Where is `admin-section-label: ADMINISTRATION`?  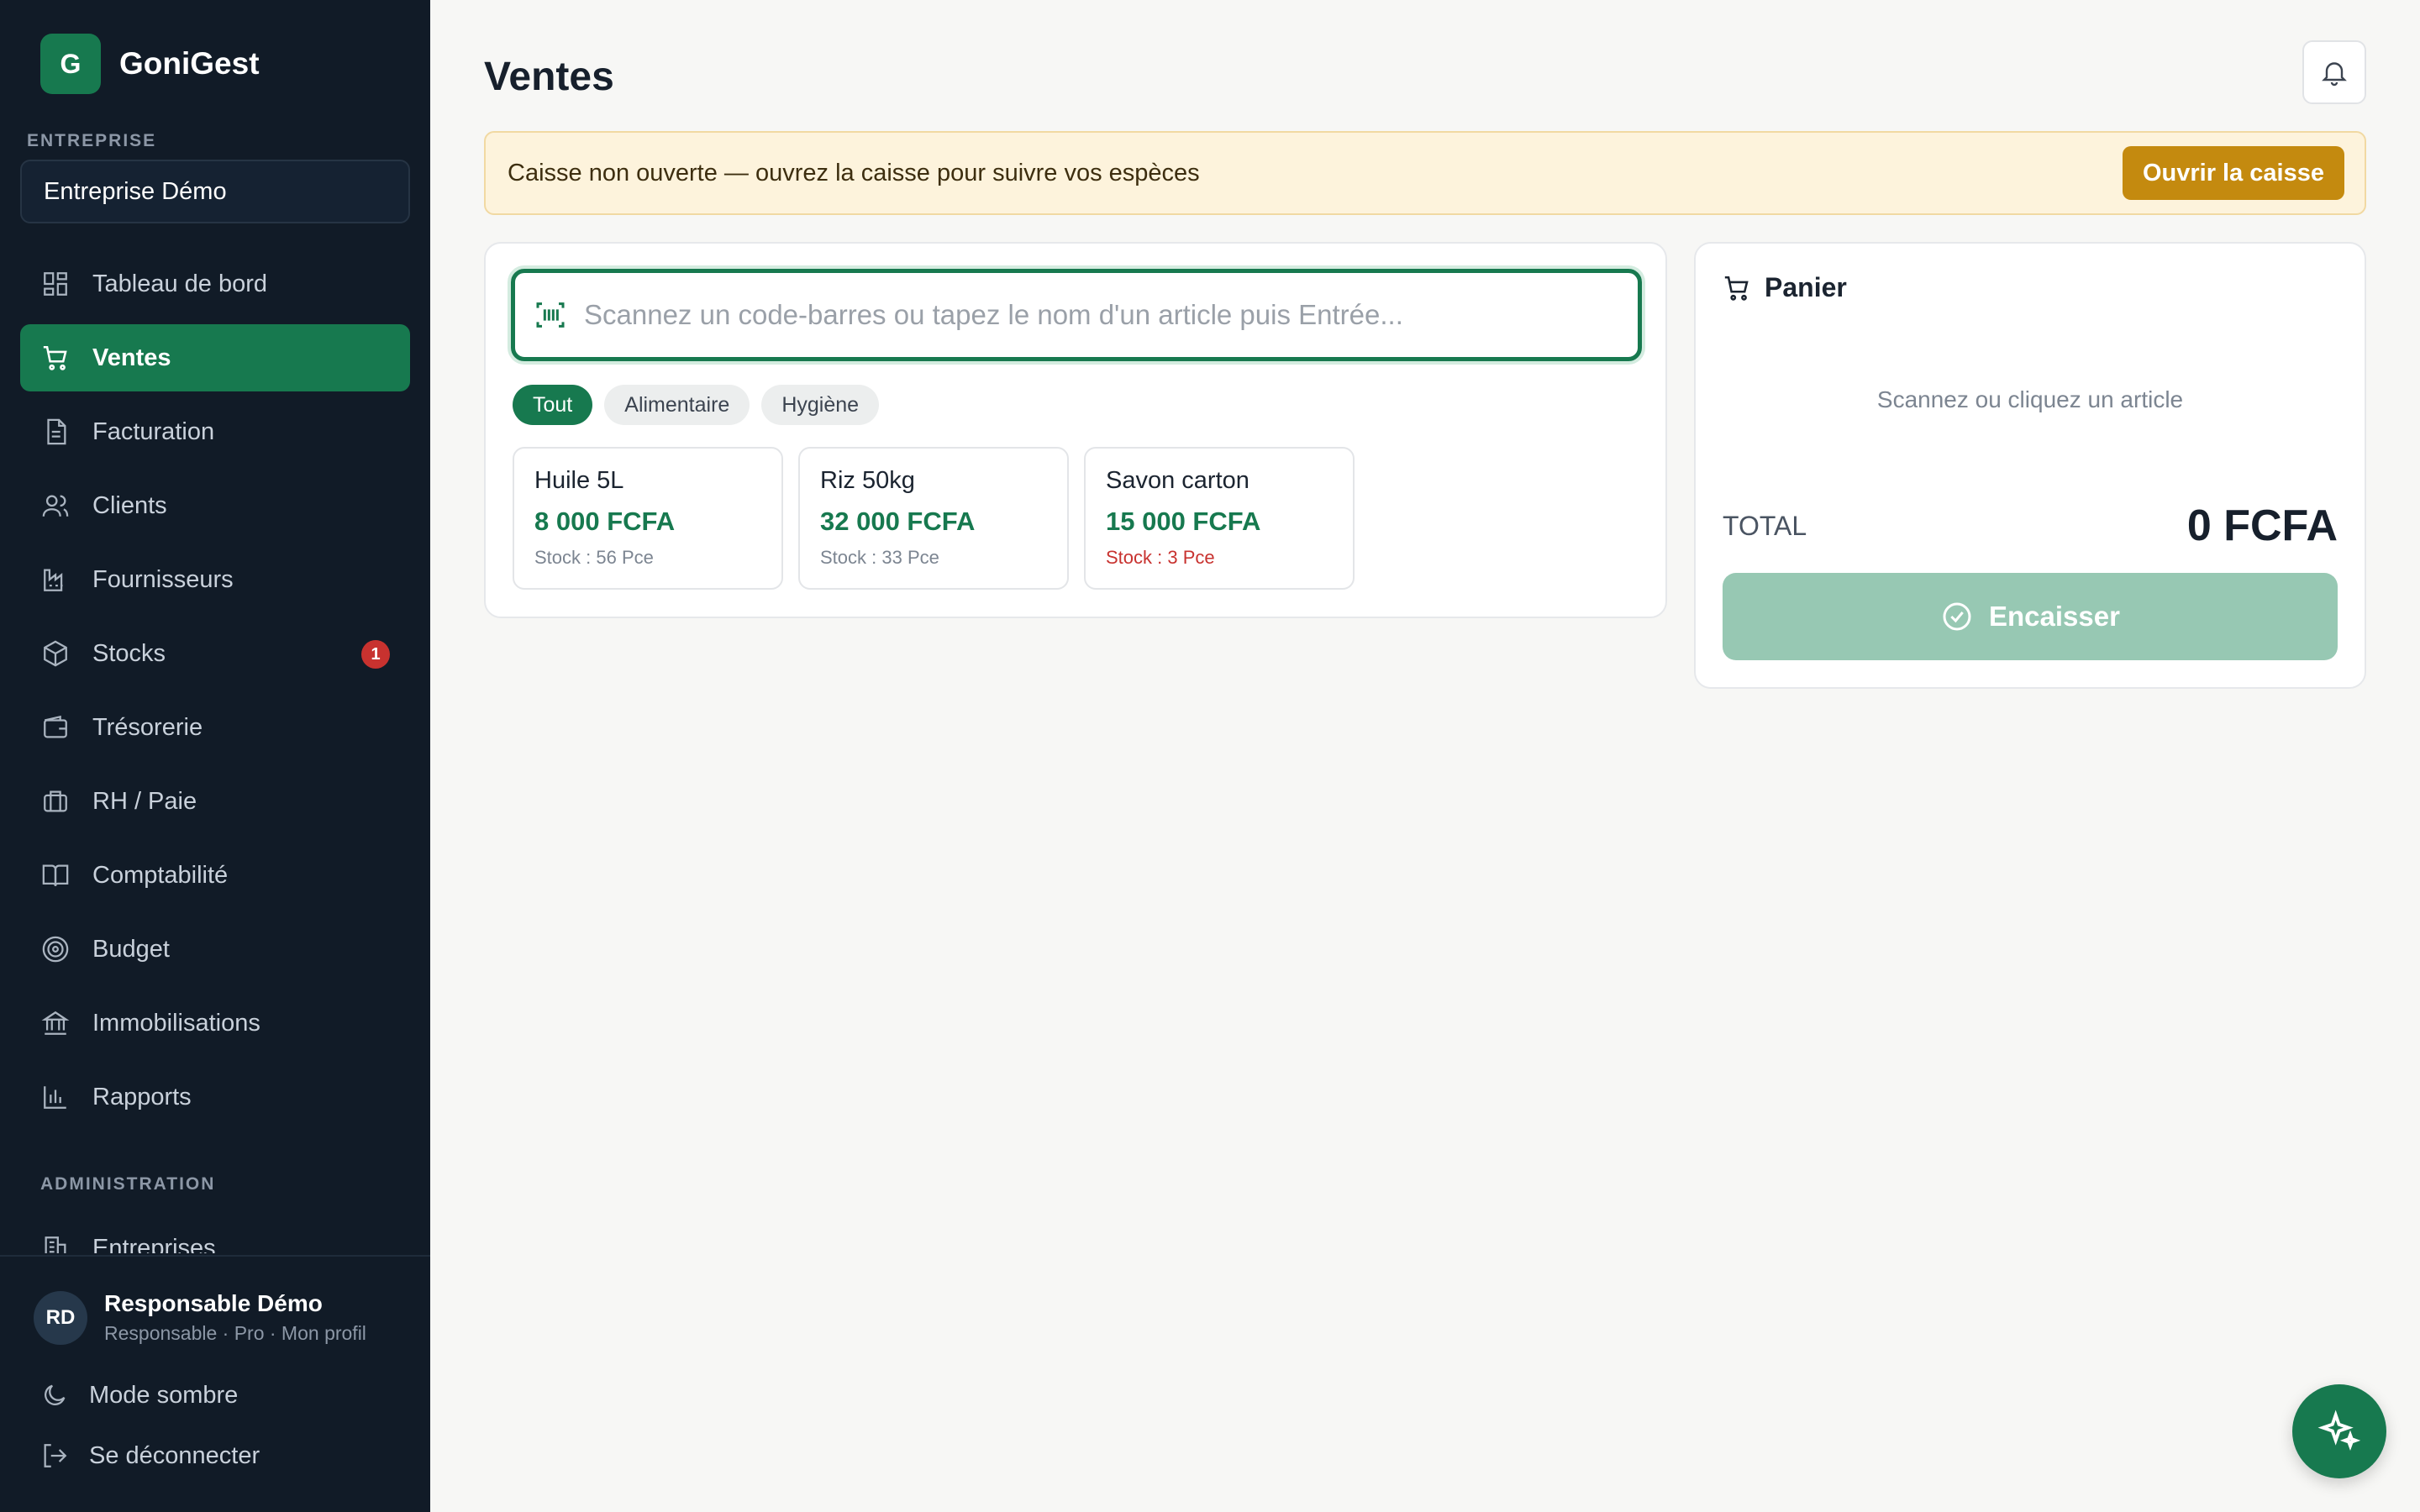 admin-section-label: ADMINISTRATION is located at coordinates (128, 1184).